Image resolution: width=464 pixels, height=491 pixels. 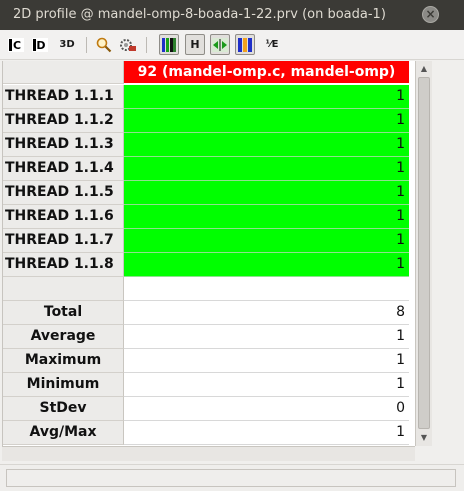 I want to click on table-row: THREAD 1.1.7 1, so click(x=209, y=241).